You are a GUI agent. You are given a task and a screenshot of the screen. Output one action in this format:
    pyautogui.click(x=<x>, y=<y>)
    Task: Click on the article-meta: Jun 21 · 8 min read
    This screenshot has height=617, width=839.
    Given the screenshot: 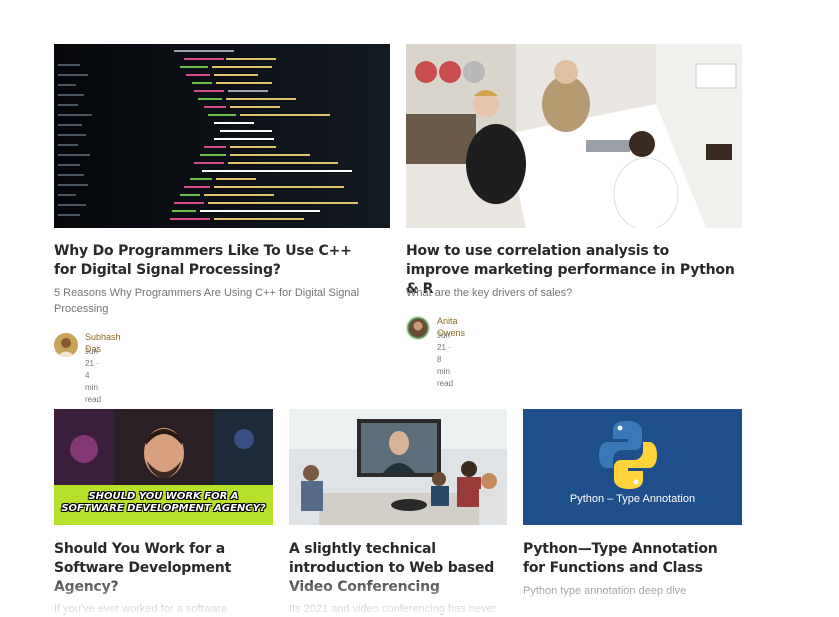 What is the action you would take?
    pyautogui.click(x=445, y=360)
    